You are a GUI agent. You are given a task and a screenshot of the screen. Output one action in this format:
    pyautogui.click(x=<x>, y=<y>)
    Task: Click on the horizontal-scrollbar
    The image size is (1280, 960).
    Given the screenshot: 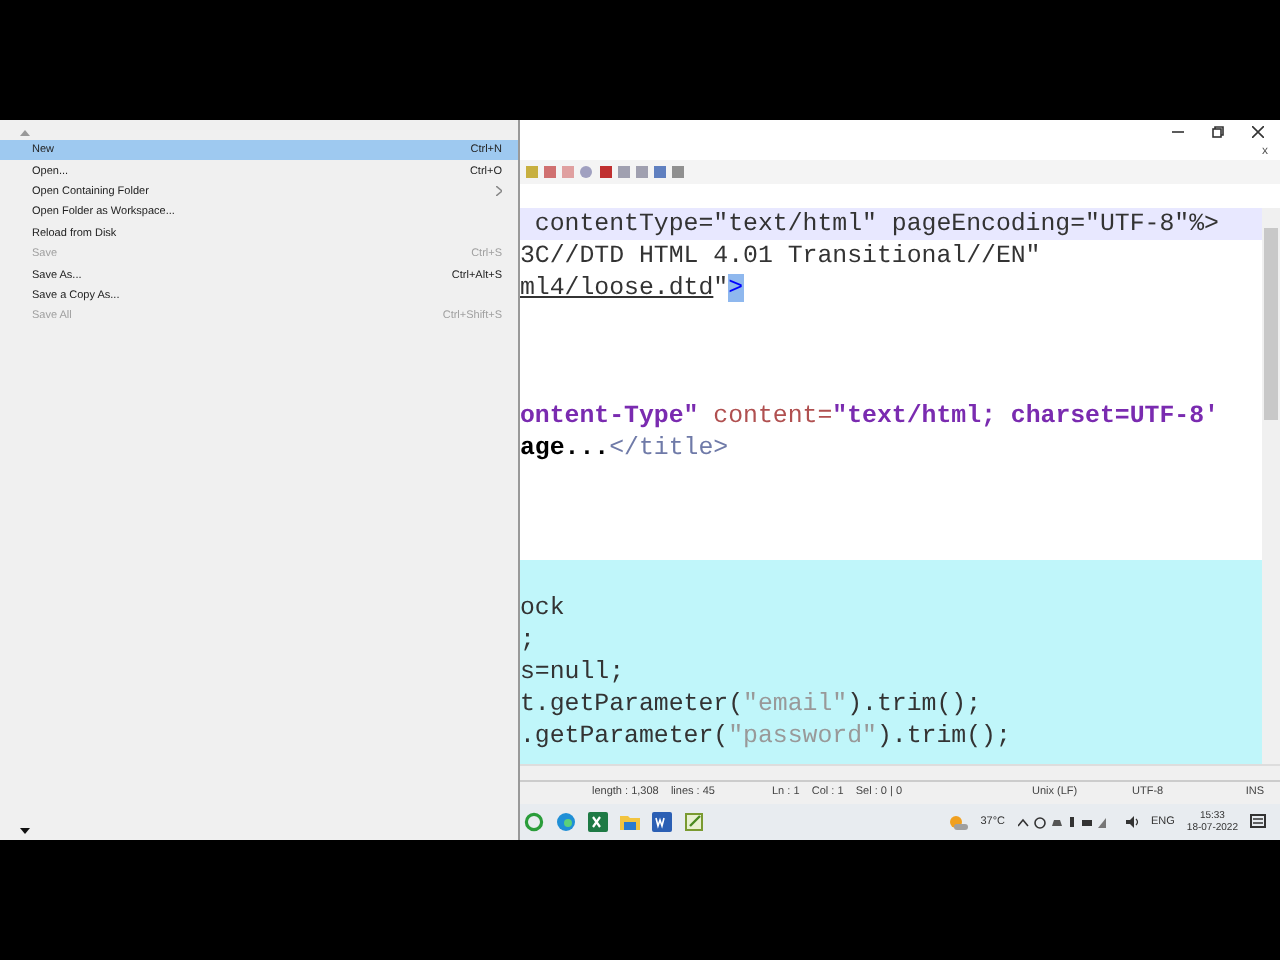 What is the action you would take?
    pyautogui.click(x=900, y=772)
    